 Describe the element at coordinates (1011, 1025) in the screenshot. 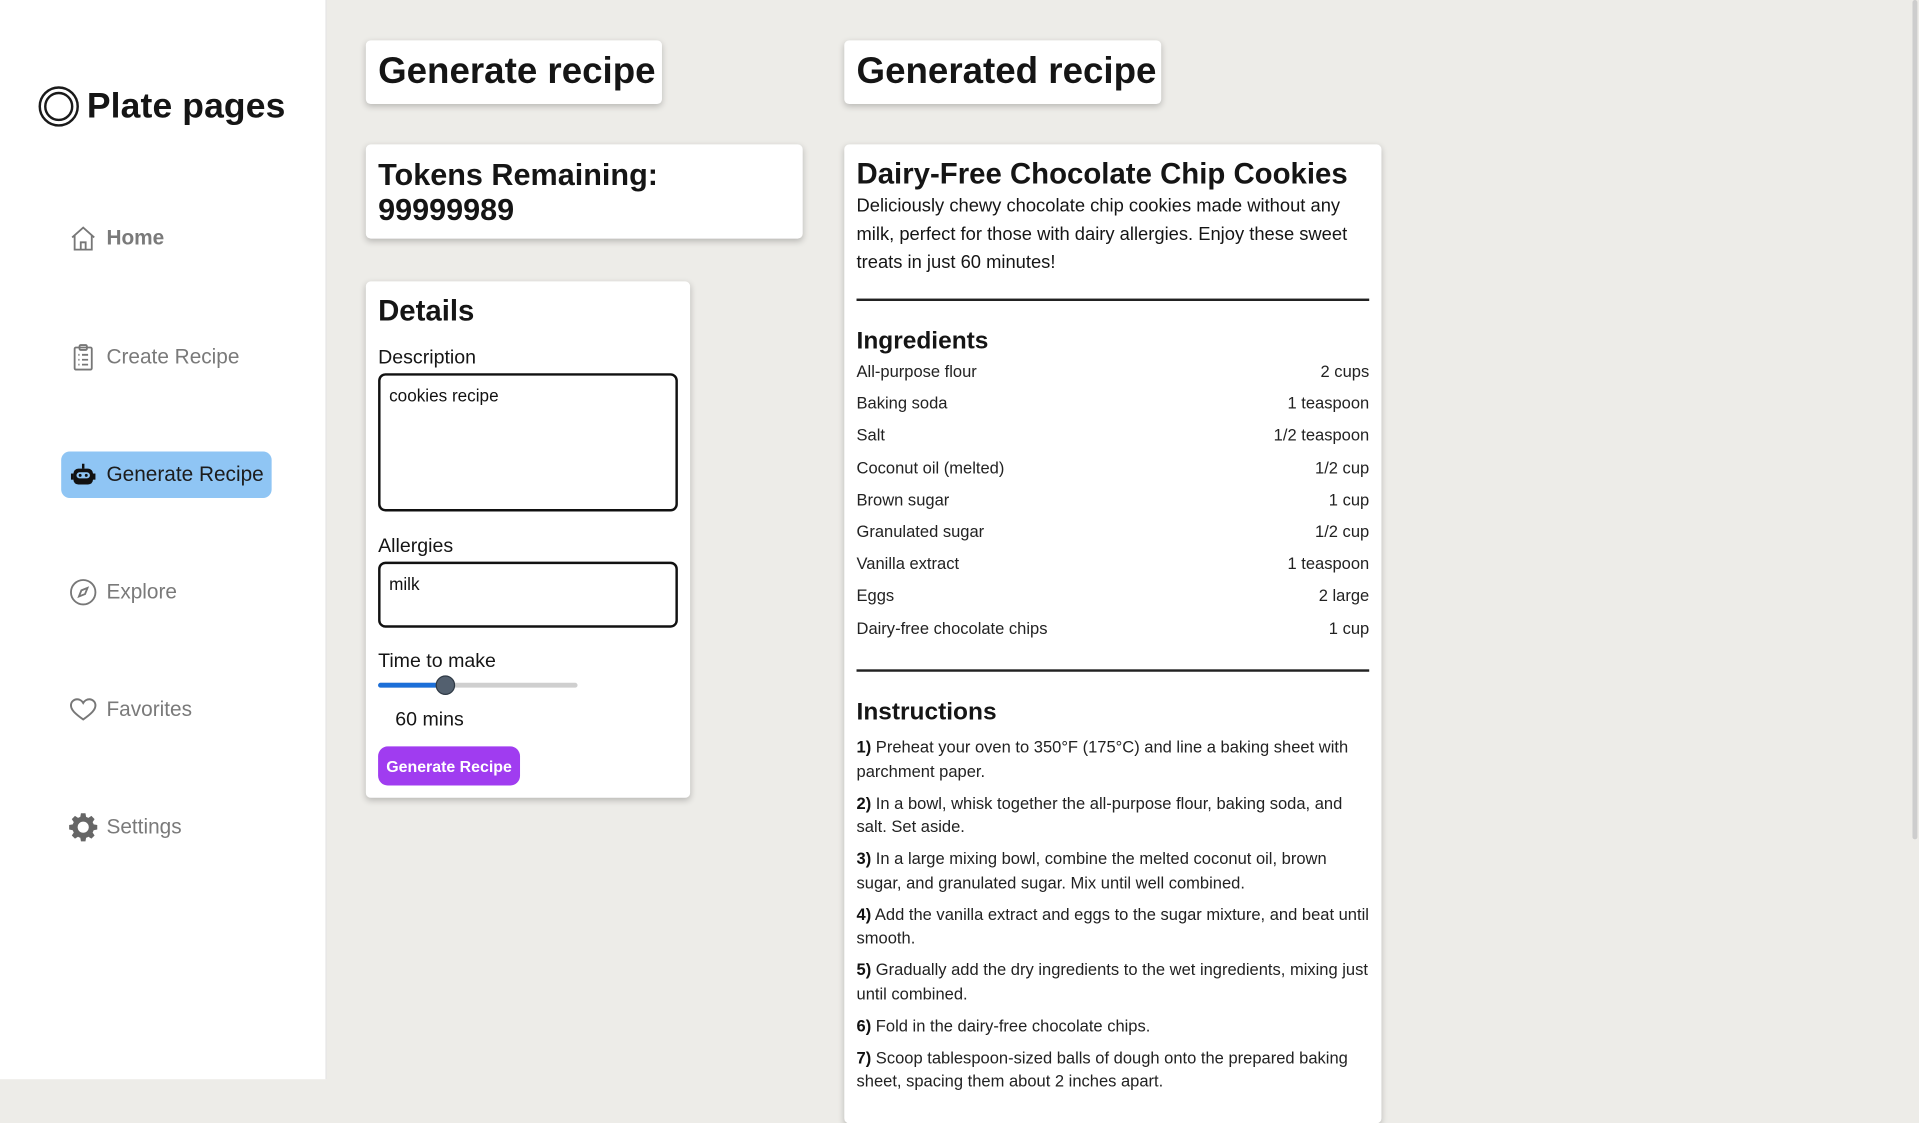

I see `step-text: Fold in the dairy-free chocolate chips.` at that location.